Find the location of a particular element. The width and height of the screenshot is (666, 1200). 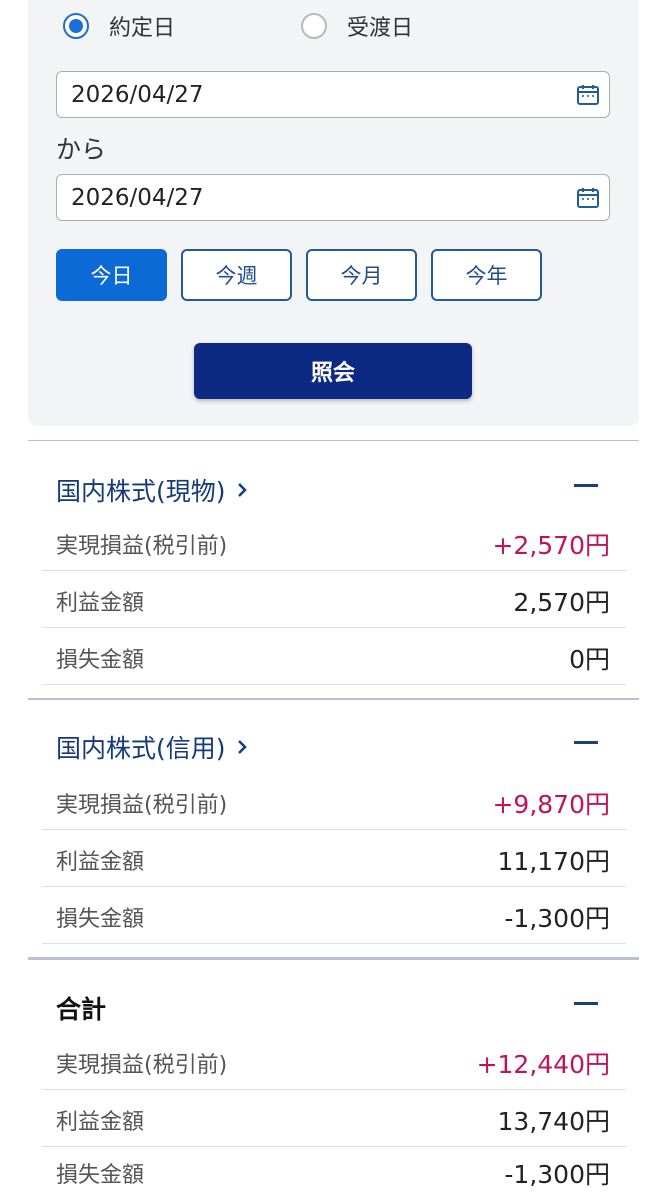

table-row: 損失金額 0円 is located at coordinates (334, 656).